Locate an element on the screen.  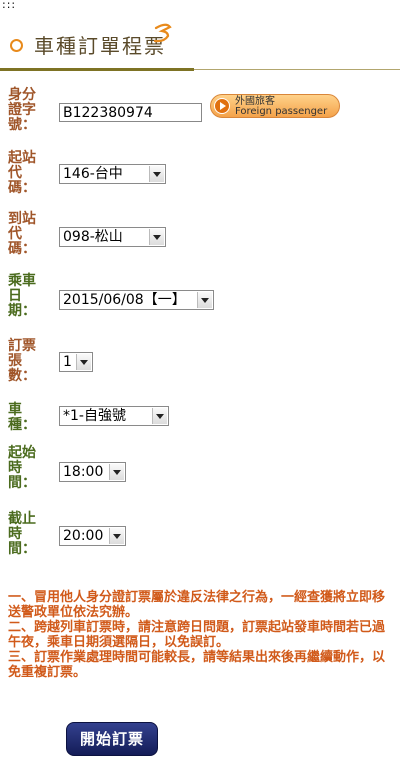
end-time-label: 截止時間： is located at coordinates (22, 534).